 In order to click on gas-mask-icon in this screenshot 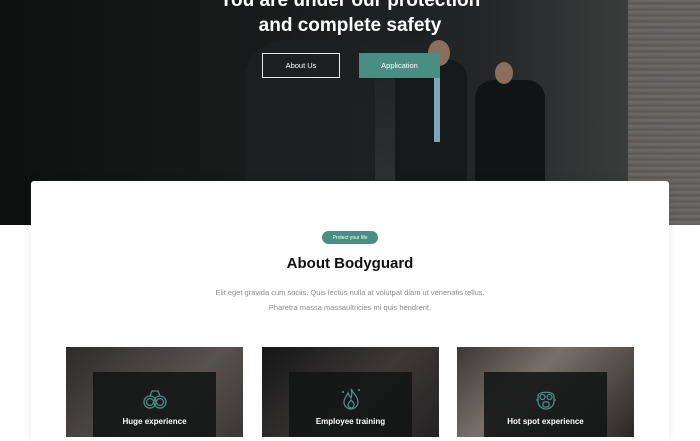, I will do `click(545, 400)`.